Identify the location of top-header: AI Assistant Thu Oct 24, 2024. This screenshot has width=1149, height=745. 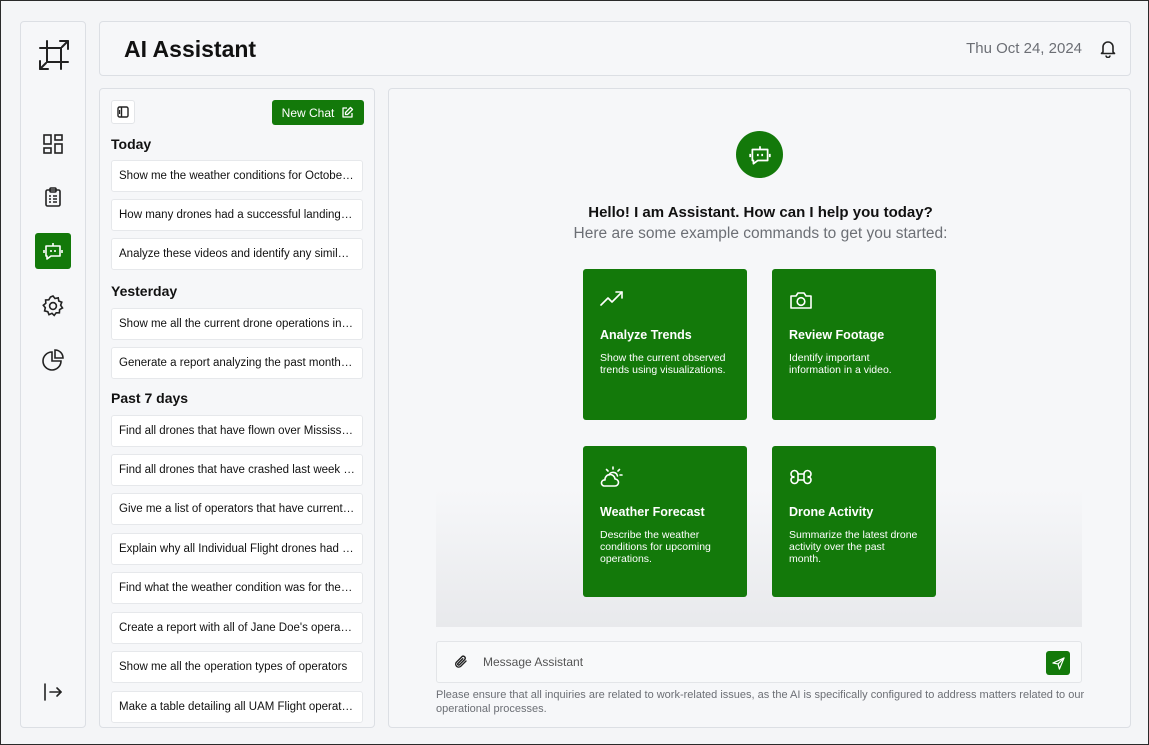
(615, 48).